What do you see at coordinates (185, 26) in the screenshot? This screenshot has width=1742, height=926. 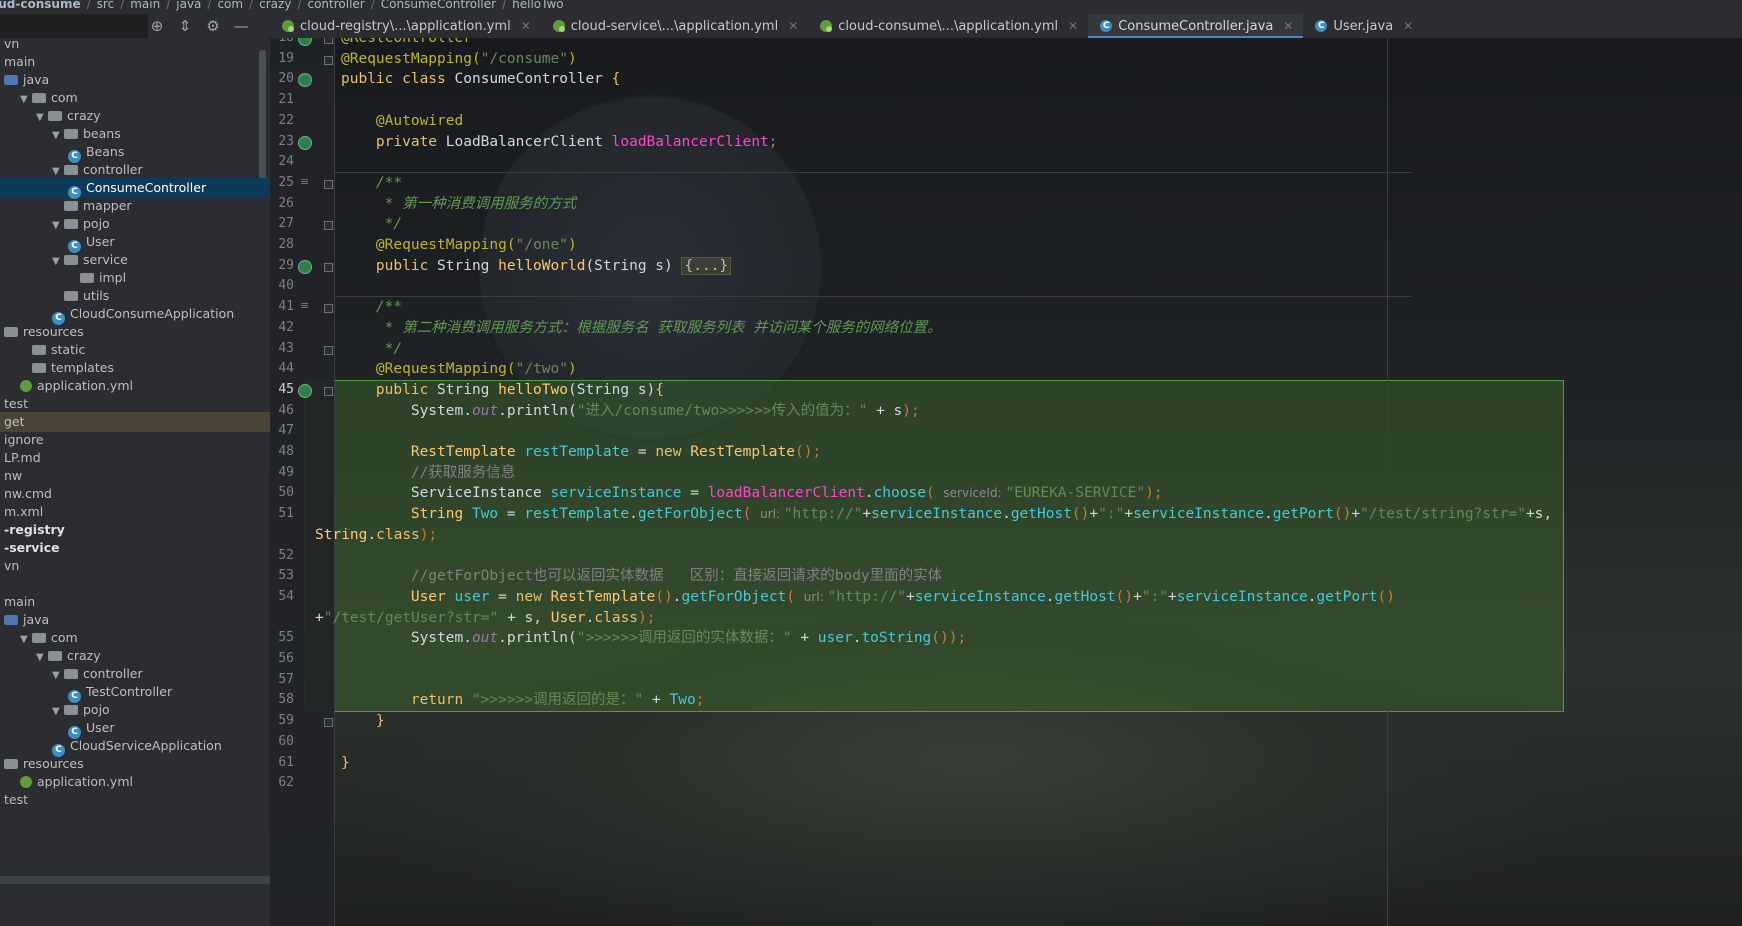 I see `collapse-icon: ⇕` at bounding box center [185, 26].